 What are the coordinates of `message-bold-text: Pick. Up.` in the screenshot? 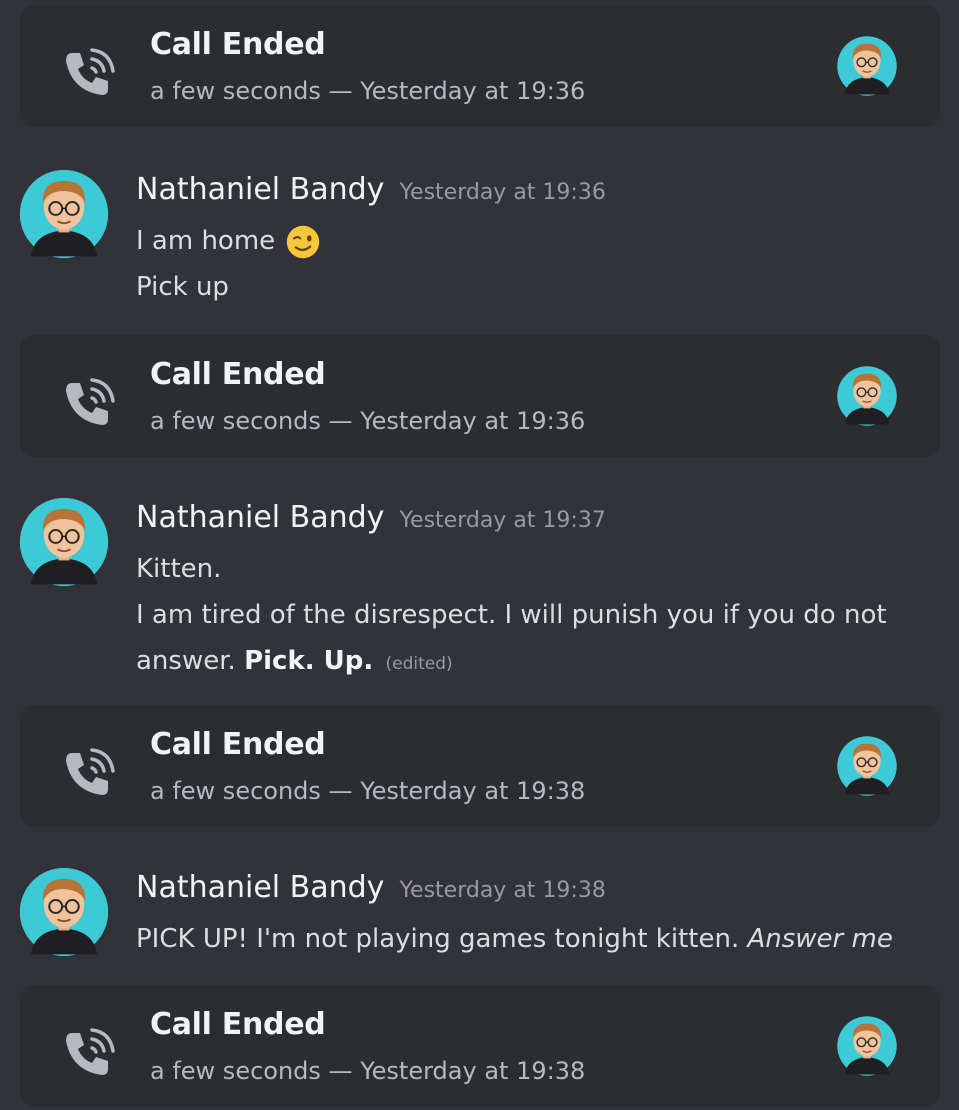 It's located at (309, 661).